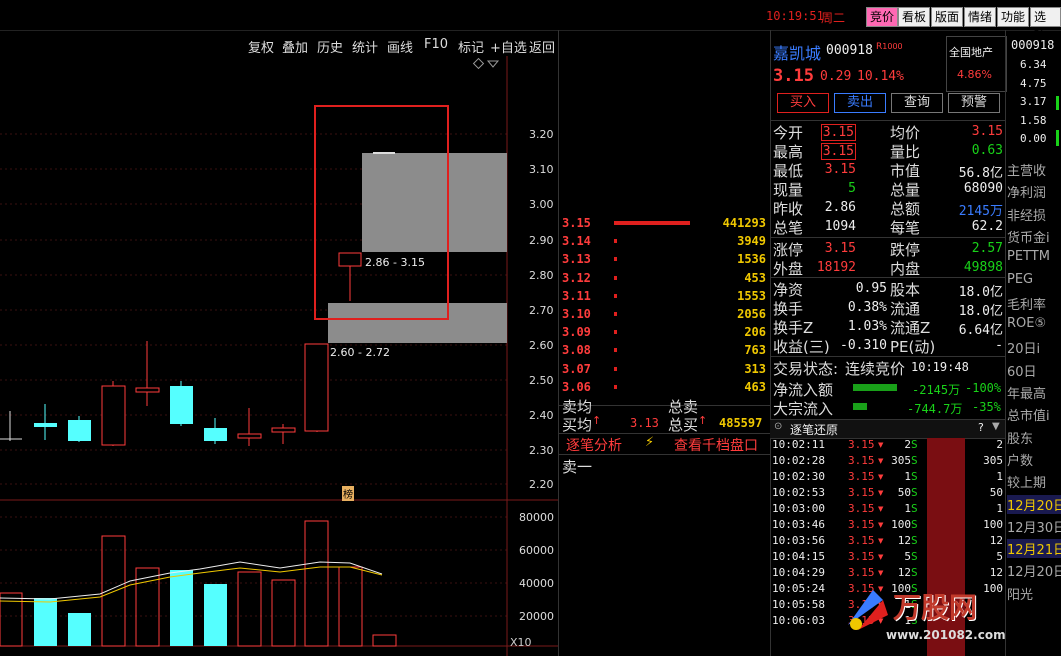 The image size is (1061, 656). I want to click on price-tick: 2.50, so click(541, 380).